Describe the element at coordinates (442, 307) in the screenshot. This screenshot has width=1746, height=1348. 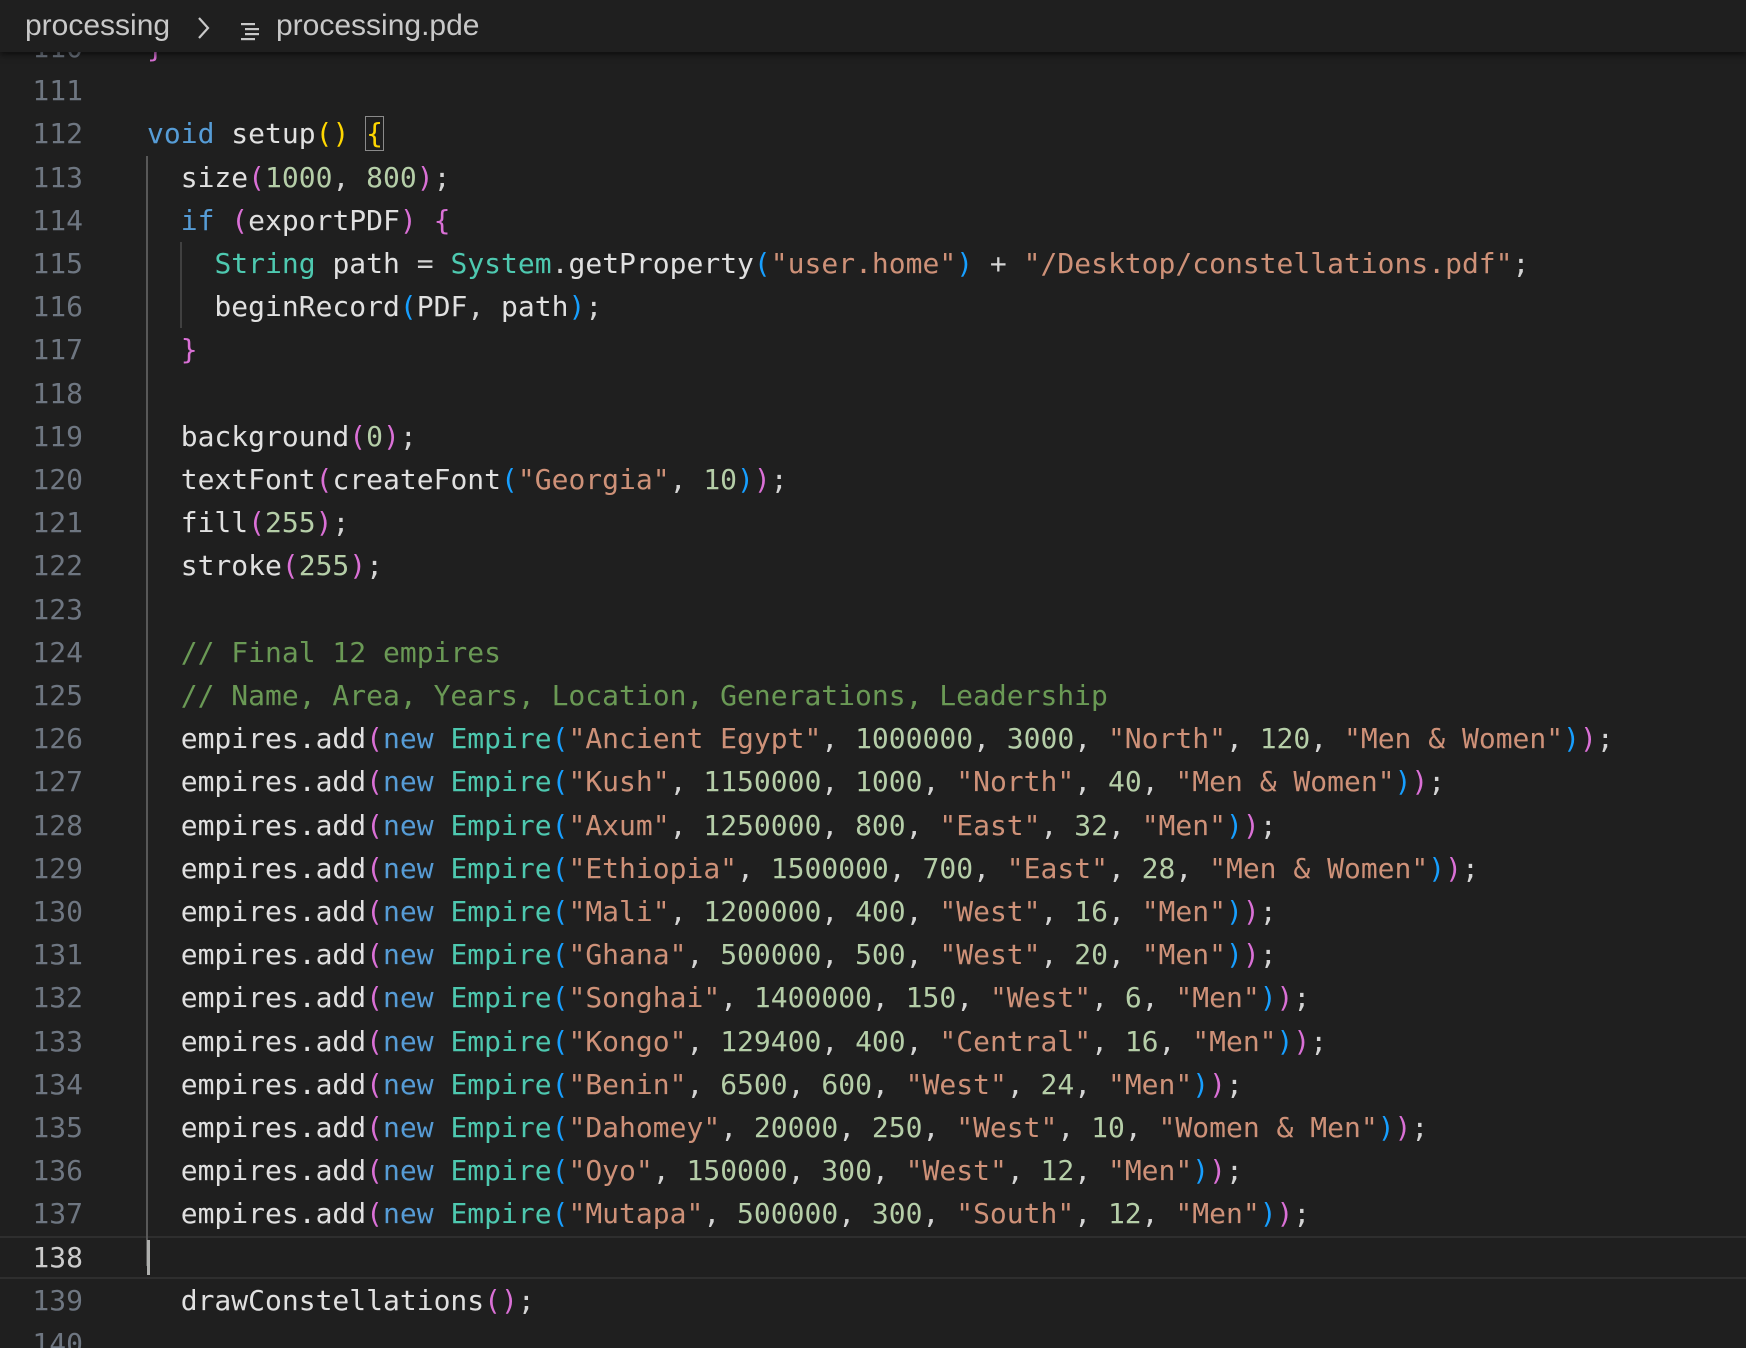
I see `code-token: PDF` at that location.